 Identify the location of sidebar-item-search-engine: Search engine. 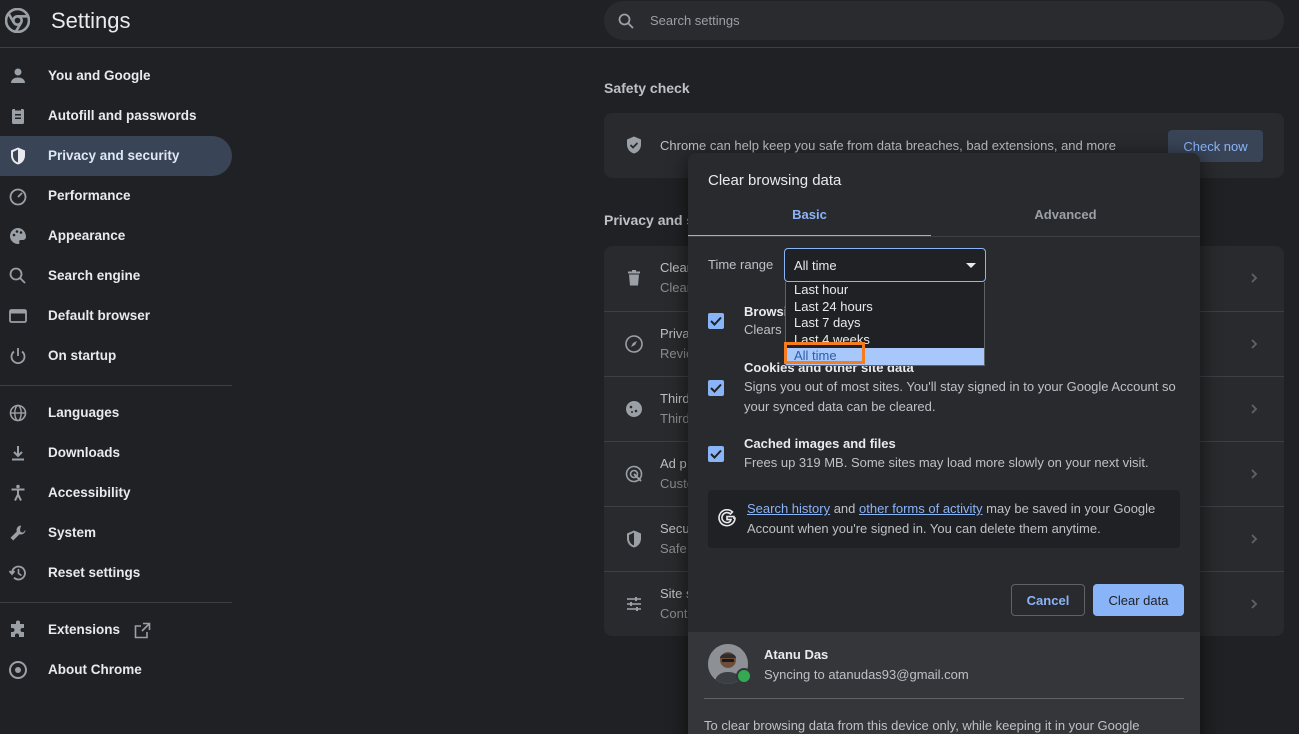
(116, 276).